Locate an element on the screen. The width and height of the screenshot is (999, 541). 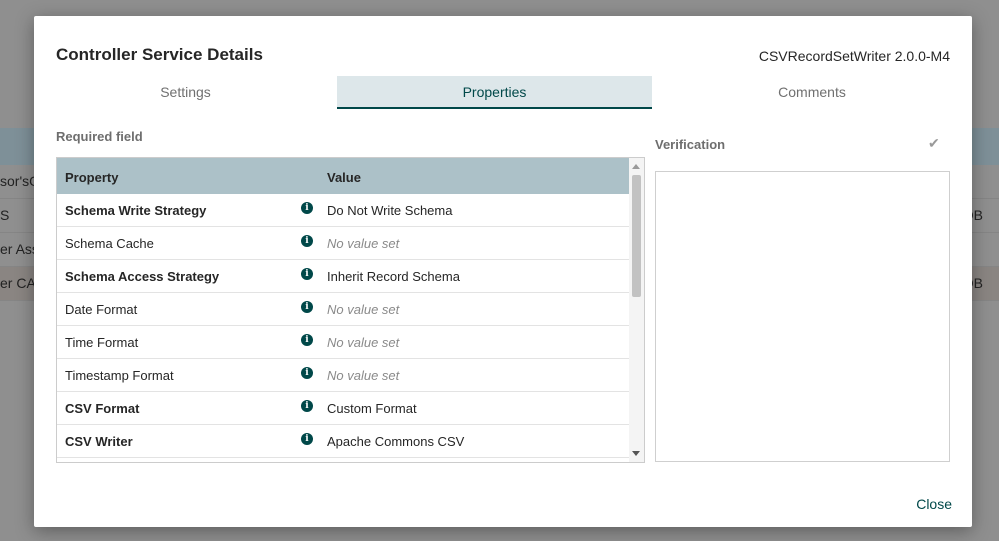
scroll-thumb is located at coordinates (636, 236).